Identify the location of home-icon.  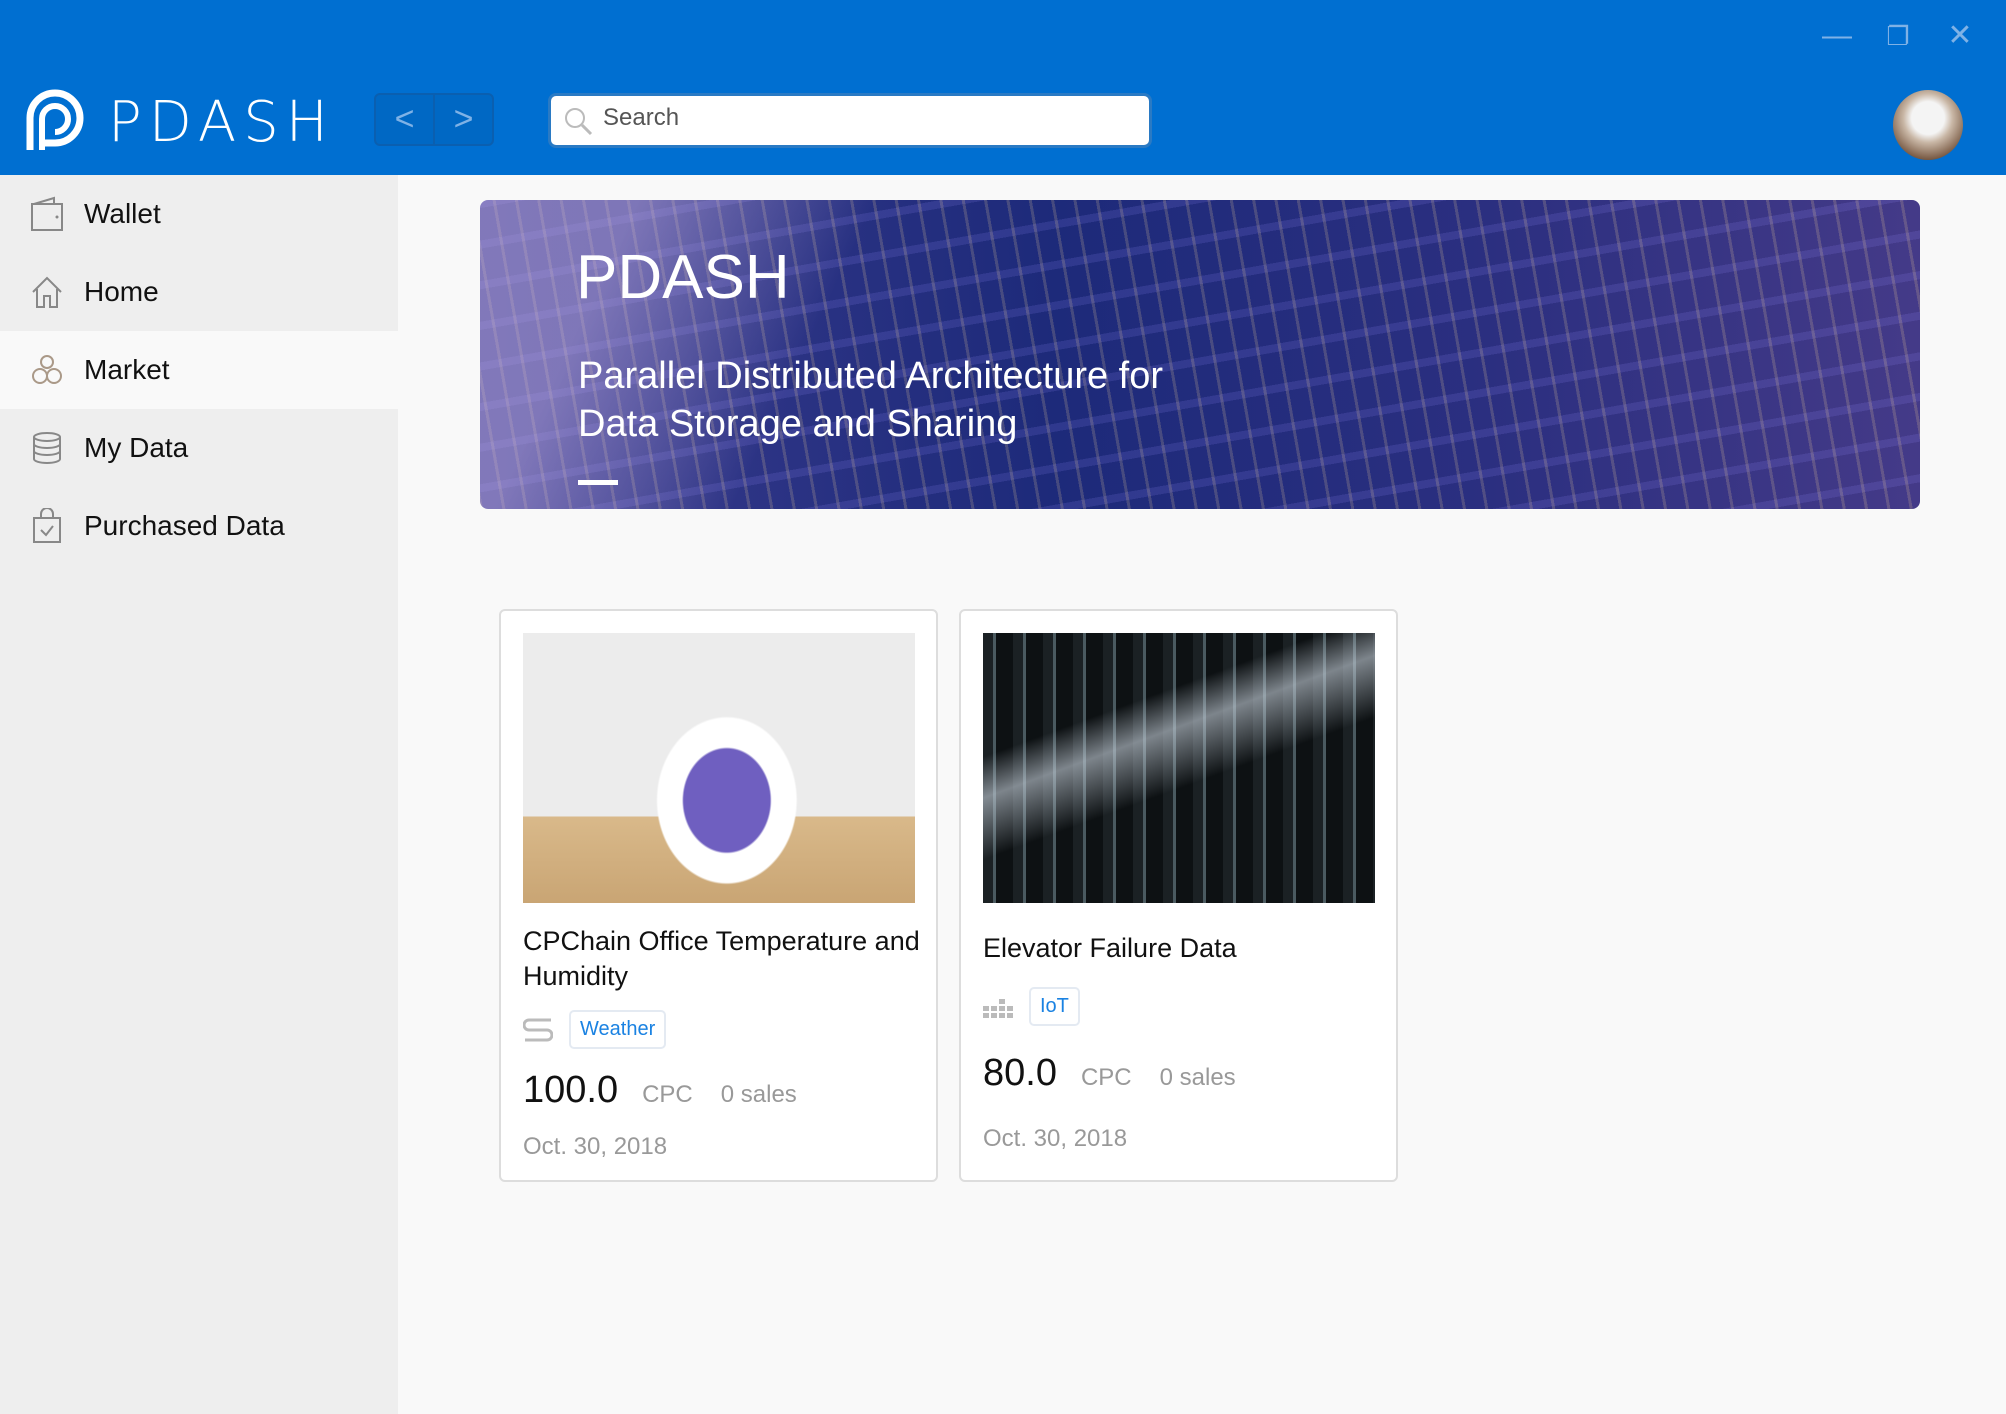
(47, 292).